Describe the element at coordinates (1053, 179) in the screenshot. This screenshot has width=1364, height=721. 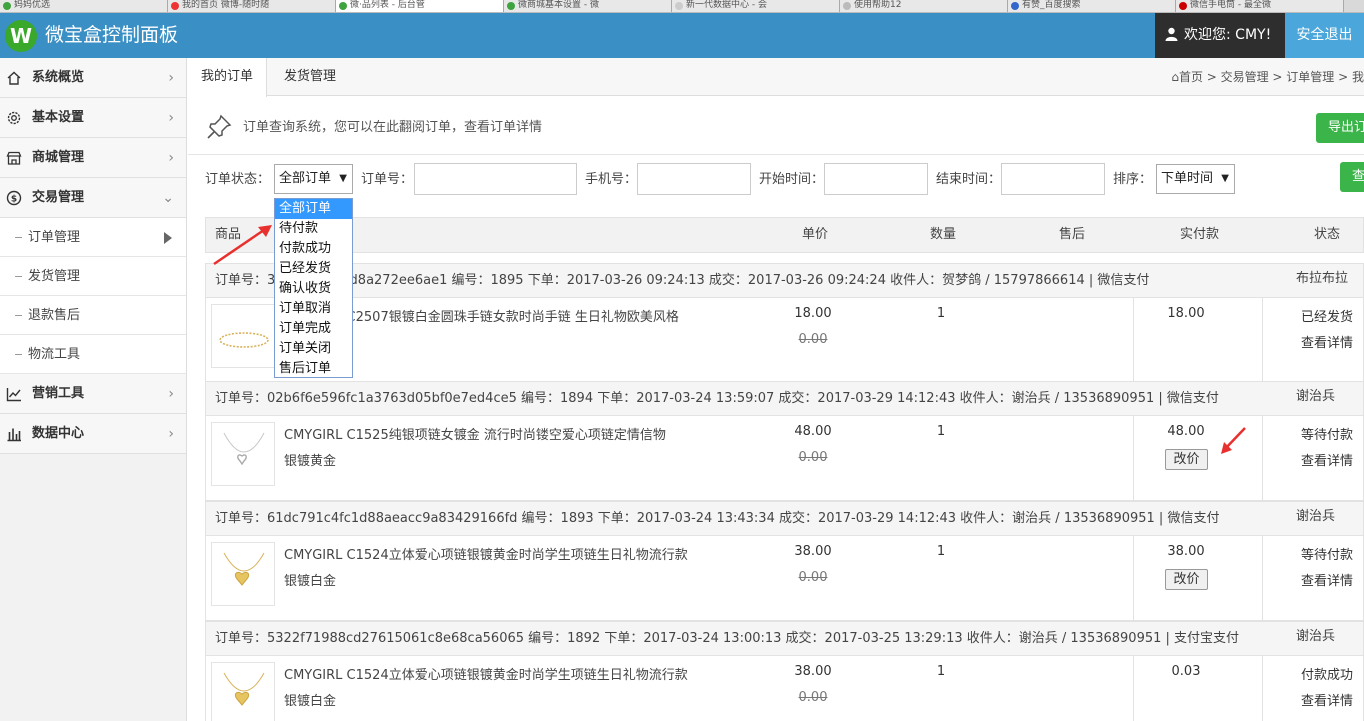
I see `end-time-input` at that location.